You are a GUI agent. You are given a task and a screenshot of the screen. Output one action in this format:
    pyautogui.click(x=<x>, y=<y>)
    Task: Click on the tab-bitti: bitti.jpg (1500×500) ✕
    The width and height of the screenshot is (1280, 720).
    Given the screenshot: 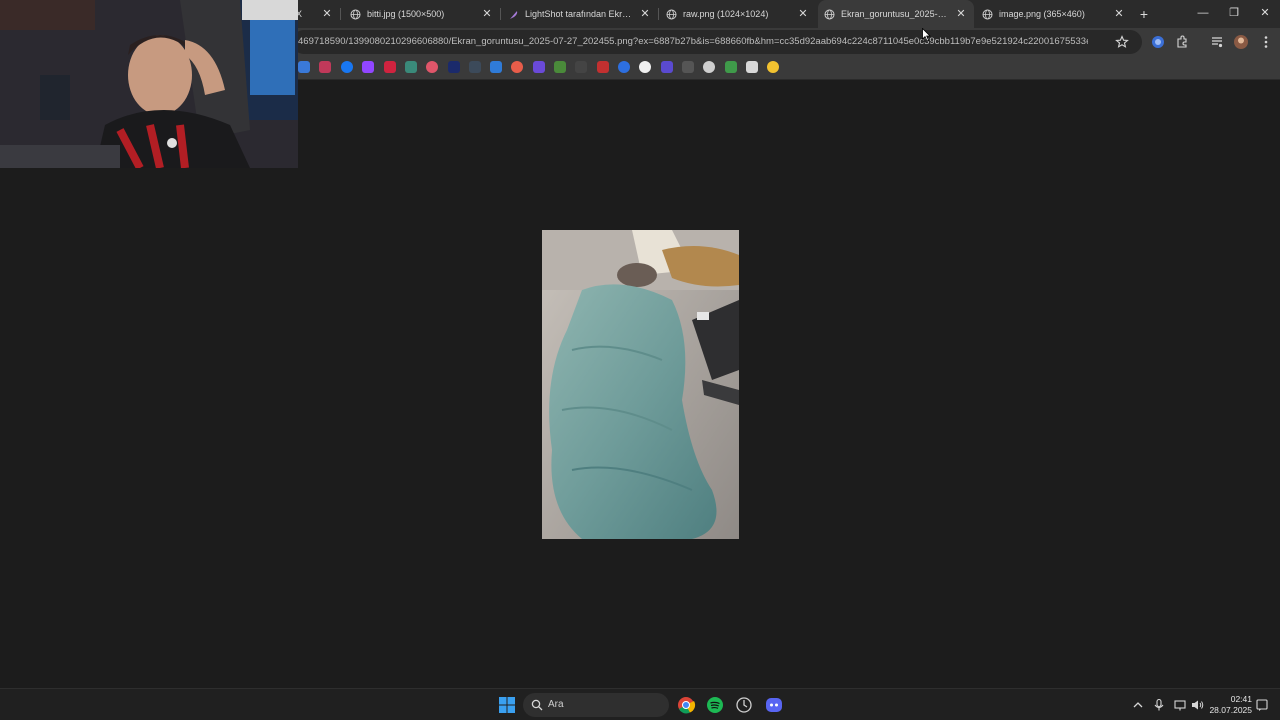 What is the action you would take?
    pyautogui.click(x=422, y=14)
    